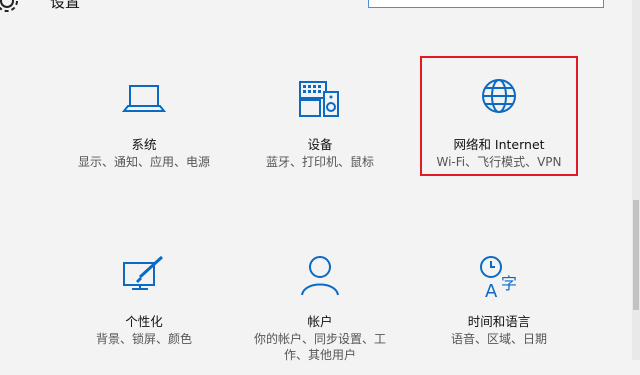 Image resolution: width=640 pixels, height=375 pixels. Describe the element at coordinates (143, 272) in the screenshot. I see `personalize-icon` at that location.